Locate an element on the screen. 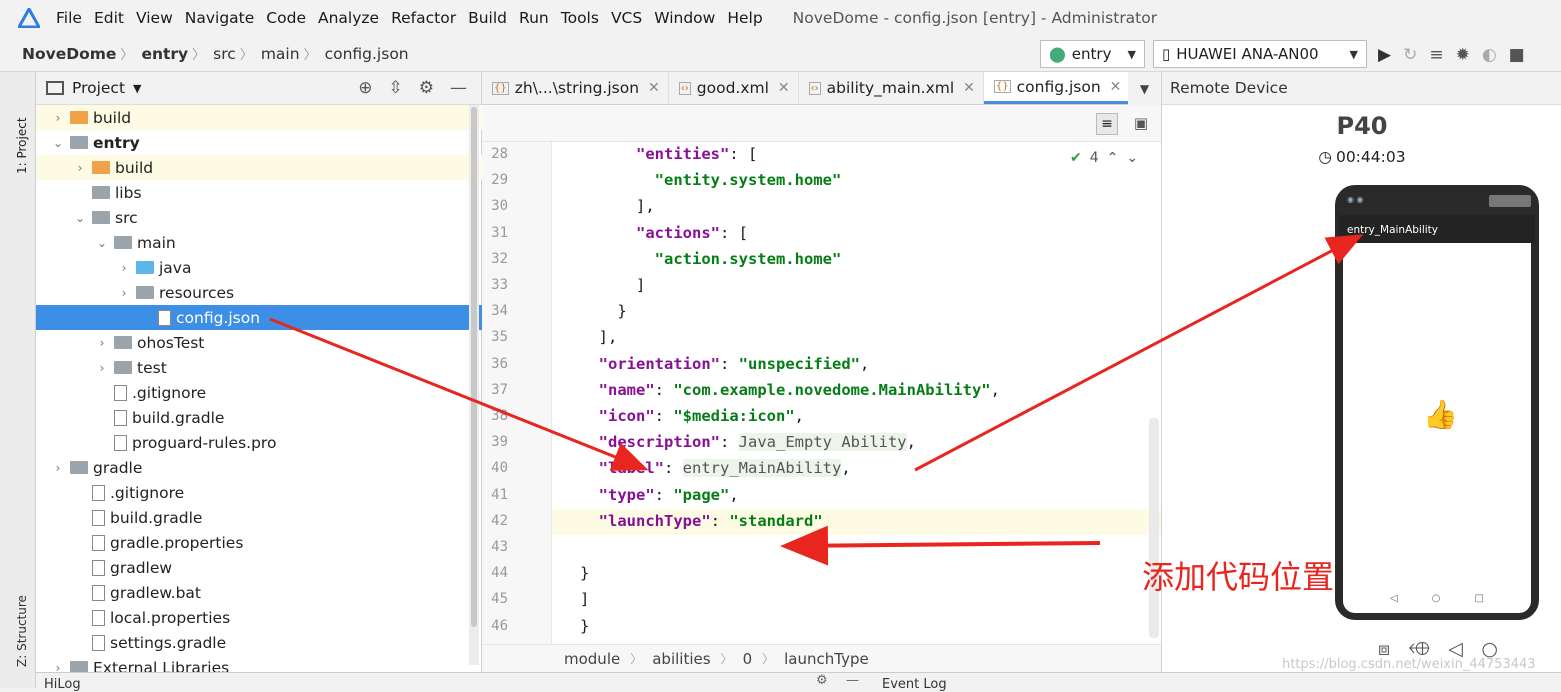  tab-list-chevron-icon: ▼ is located at coordinates (1144, 88).